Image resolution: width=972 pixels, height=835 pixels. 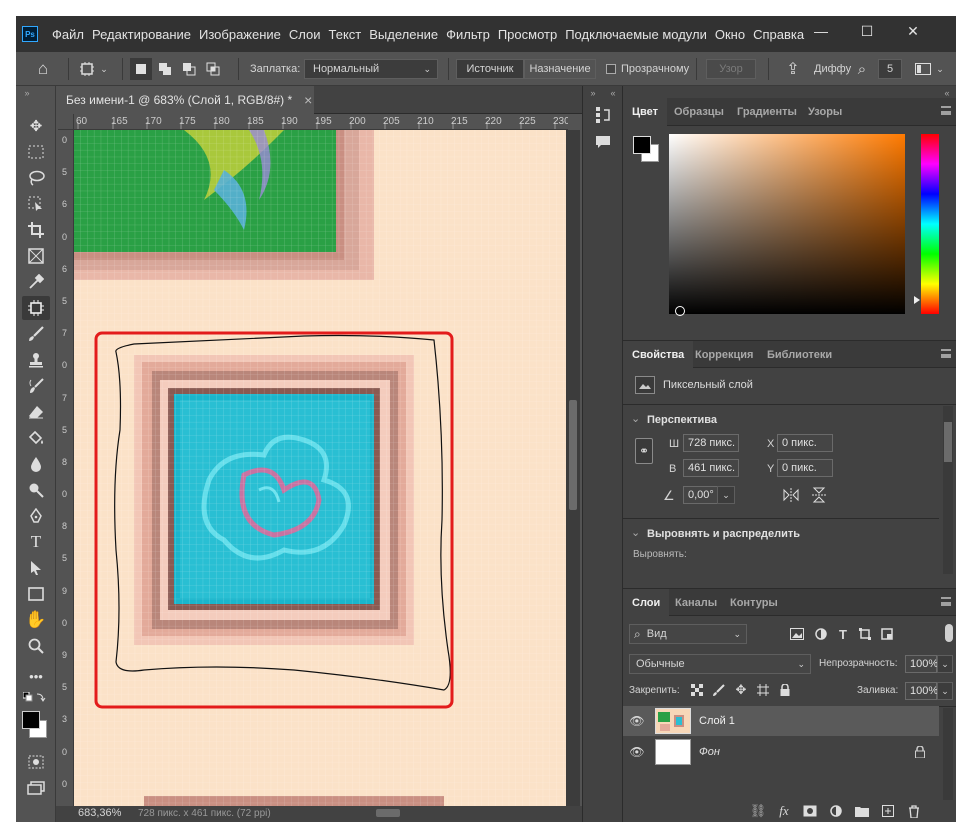 I want to click on menu-select: Выделение, so click(x=403, y=34).